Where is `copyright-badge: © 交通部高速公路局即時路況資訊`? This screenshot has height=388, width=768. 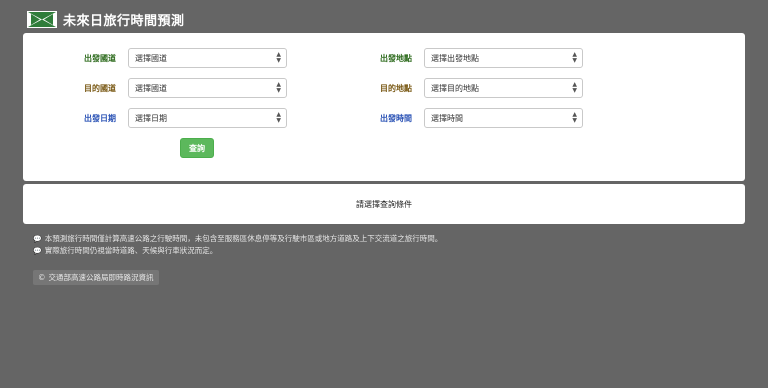
copyright-badge: © 交通部高速公路局即時路況資訊 is located at coordinates (96, 277).